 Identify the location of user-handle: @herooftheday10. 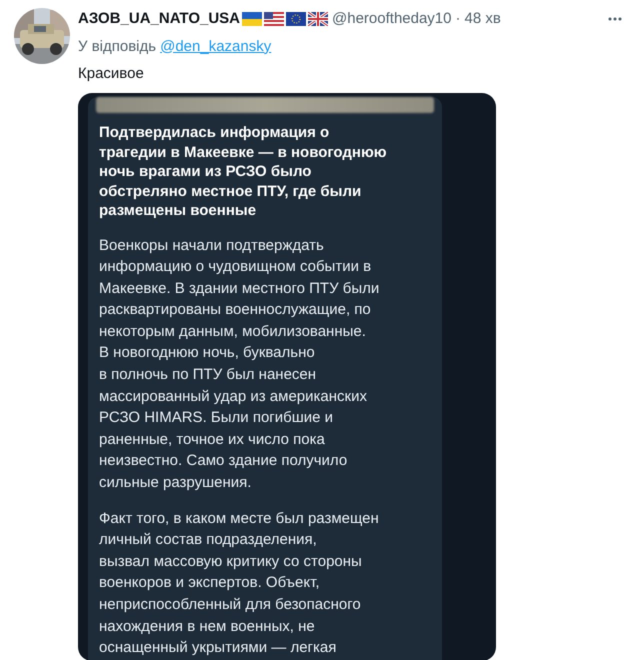
(392, 19).